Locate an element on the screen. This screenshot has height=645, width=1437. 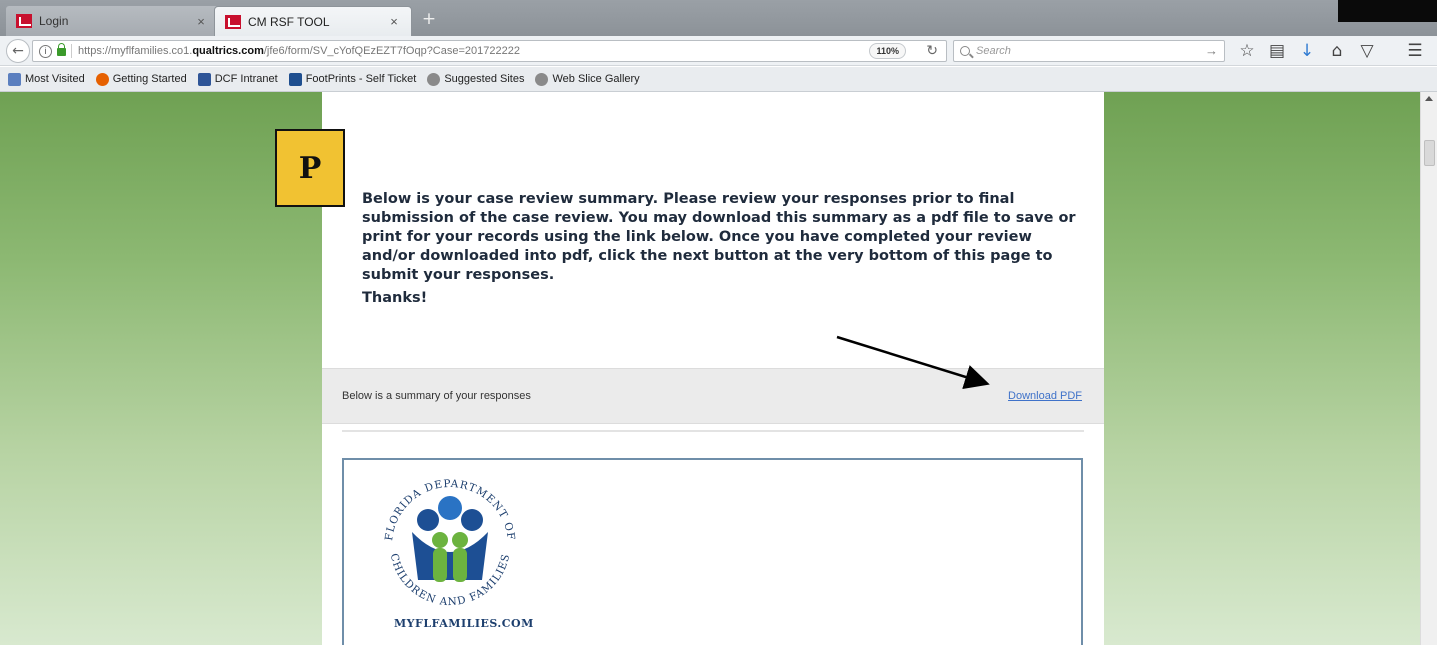
bookmark-footprints: FootPrints - Self Ticket is located at coordinates (352, 79).